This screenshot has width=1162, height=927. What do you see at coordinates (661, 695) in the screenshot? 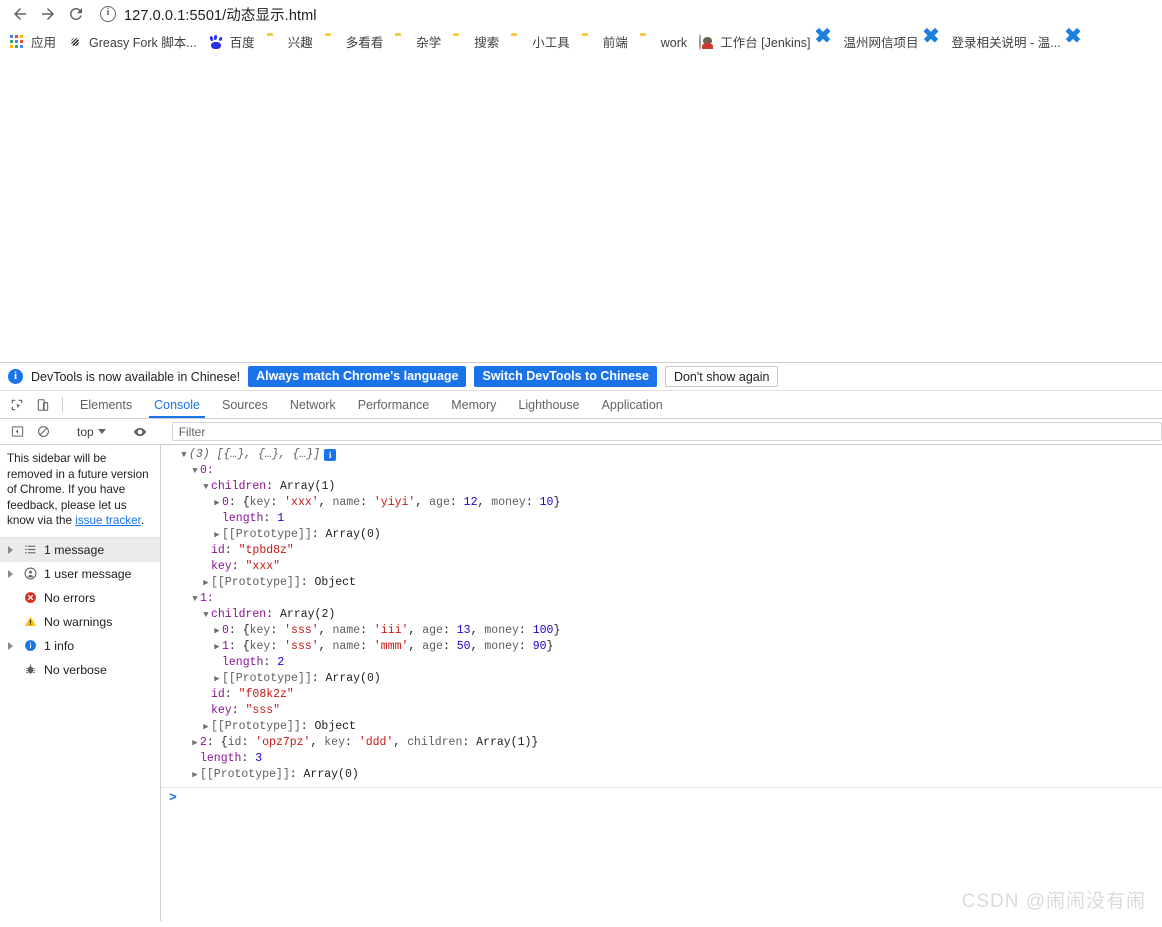
I see `console-tree-line: id: "f08k2z"` at bounding box center [661, 695].